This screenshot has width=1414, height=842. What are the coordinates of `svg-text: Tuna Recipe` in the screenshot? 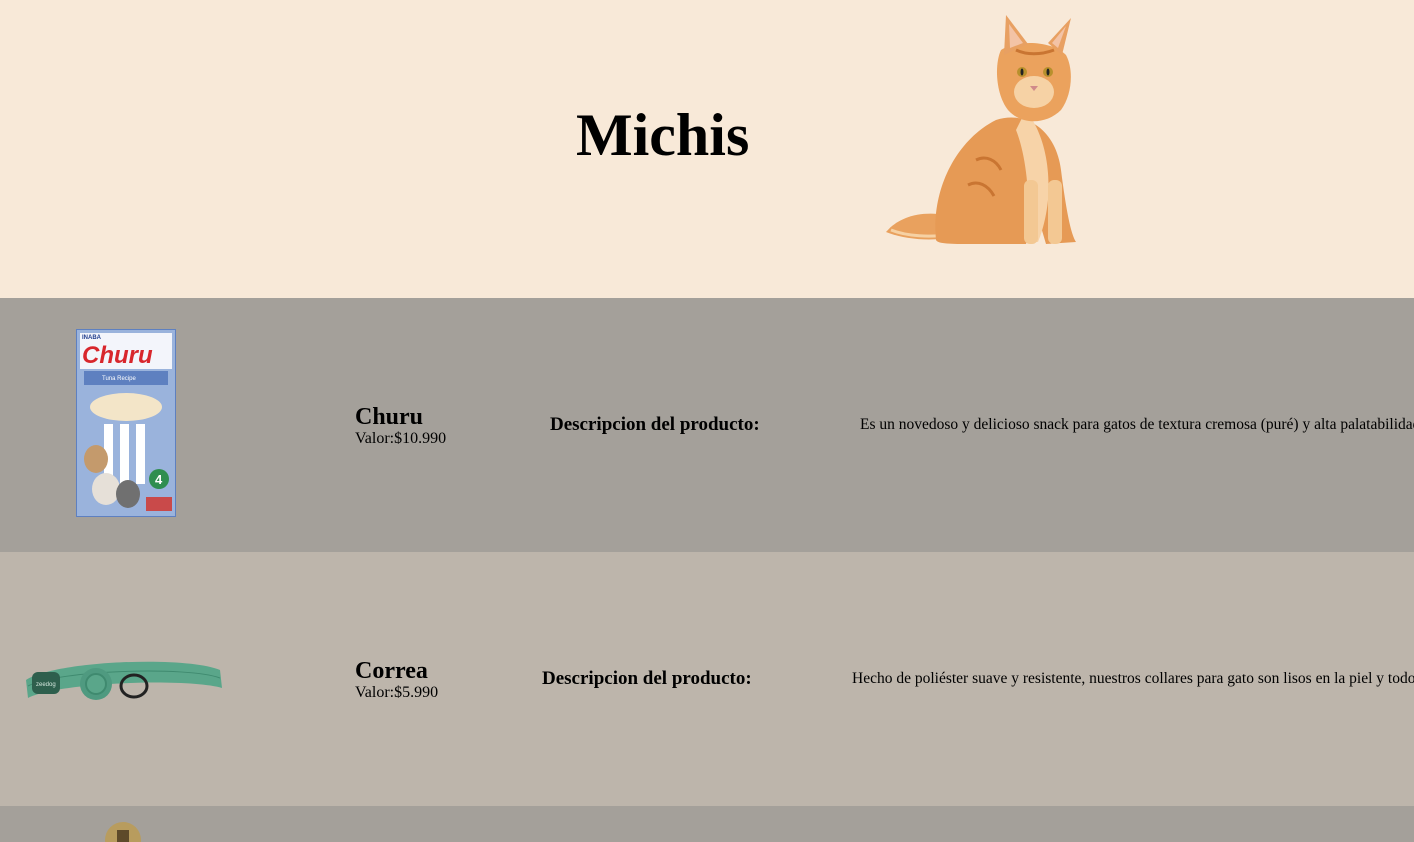 It's located at (119, 379).